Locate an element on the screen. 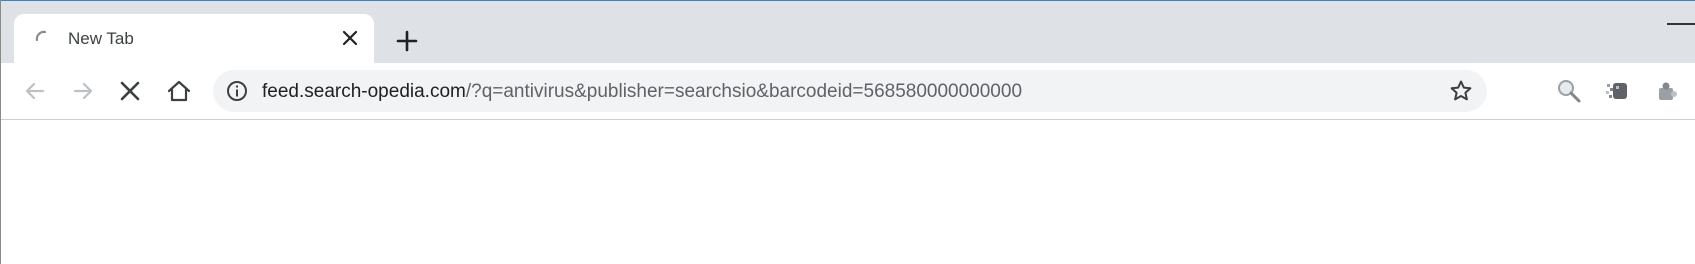  close-tab-icon is located at coordinates (350, 38).